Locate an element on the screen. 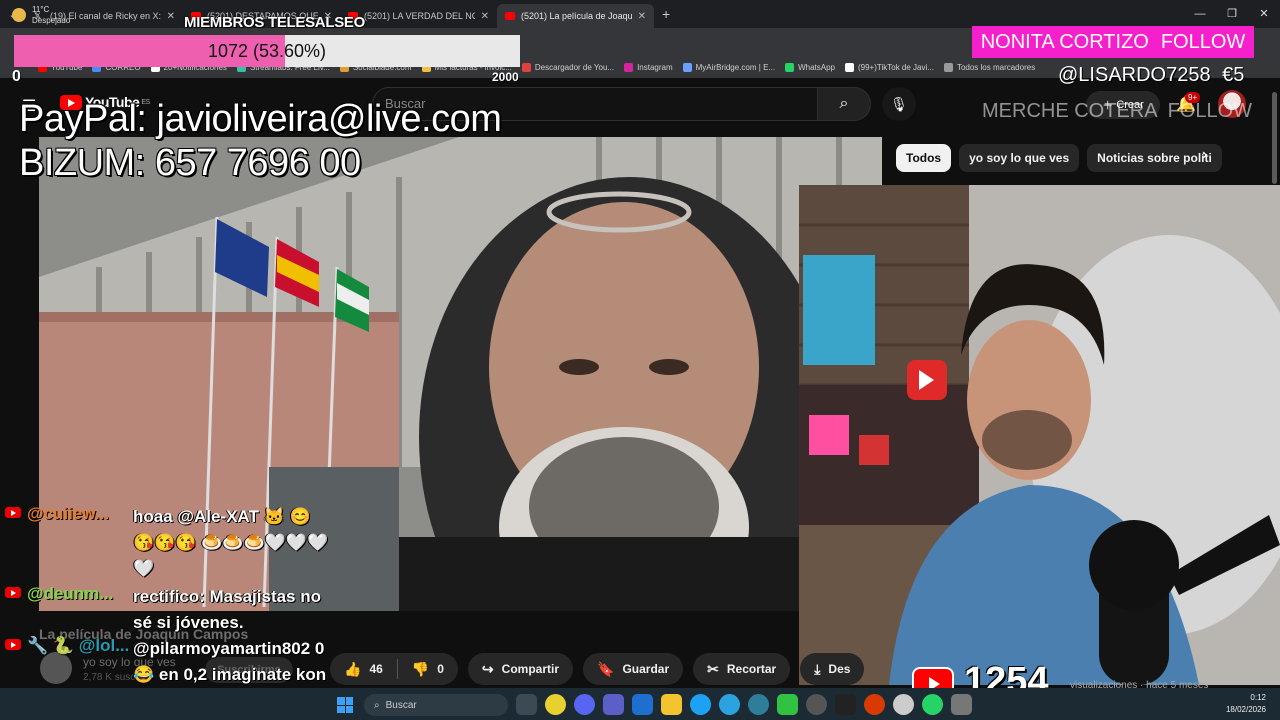  bookmark-item: WhatsApp is located at coordinates (810, 67).